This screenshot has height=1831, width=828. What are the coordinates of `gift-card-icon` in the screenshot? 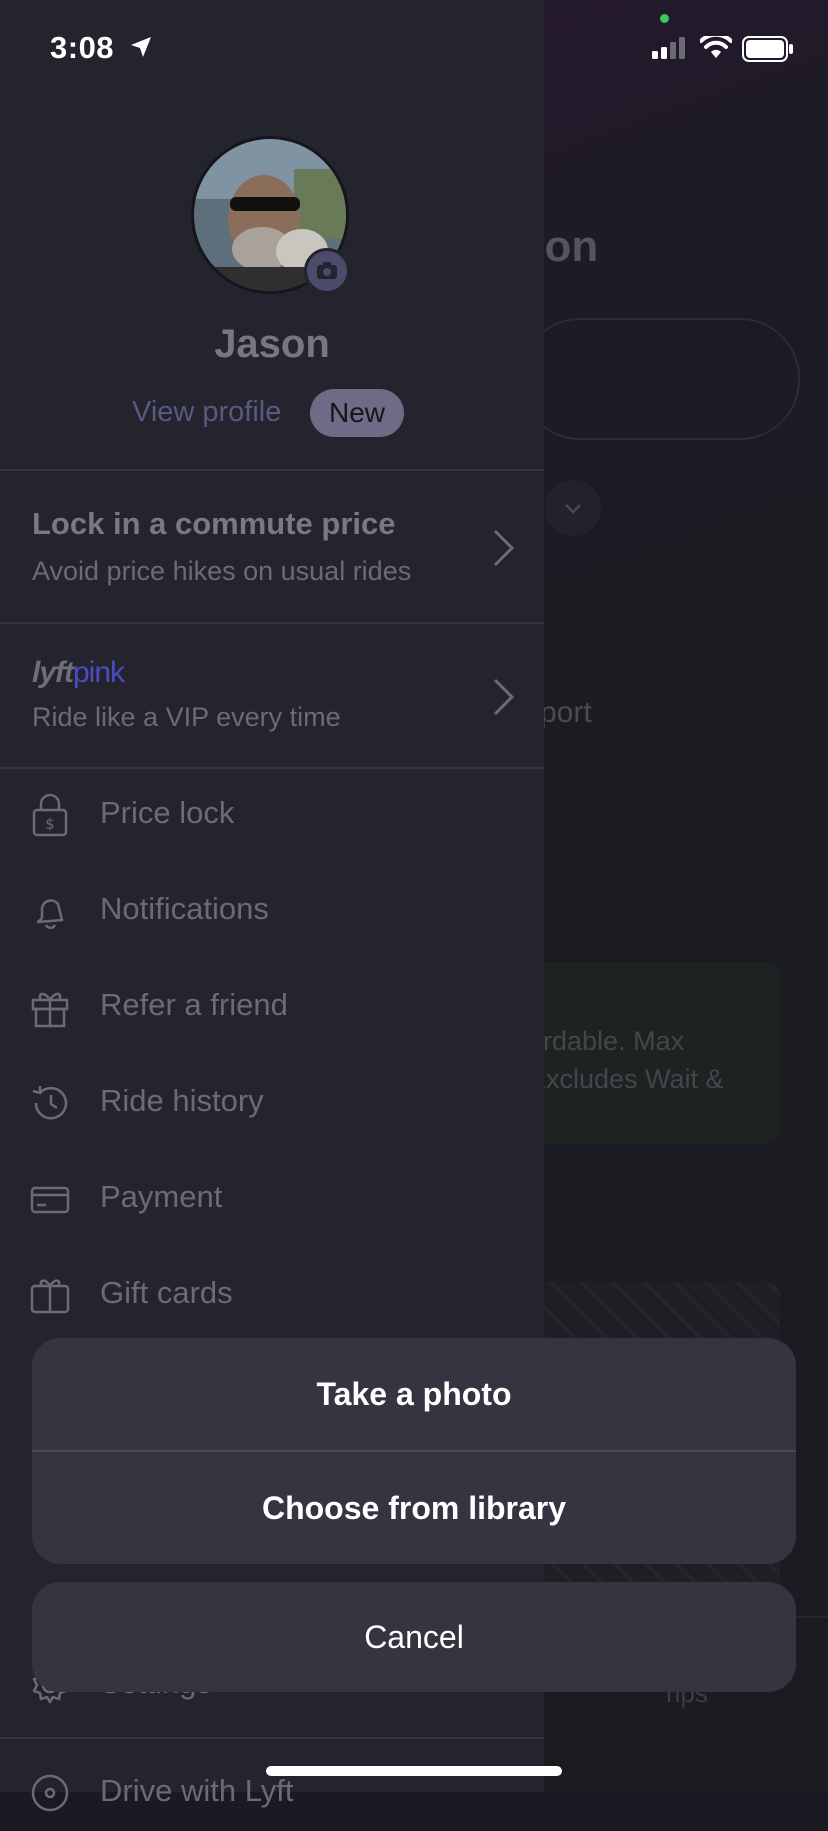 It's located at (50, 1296).